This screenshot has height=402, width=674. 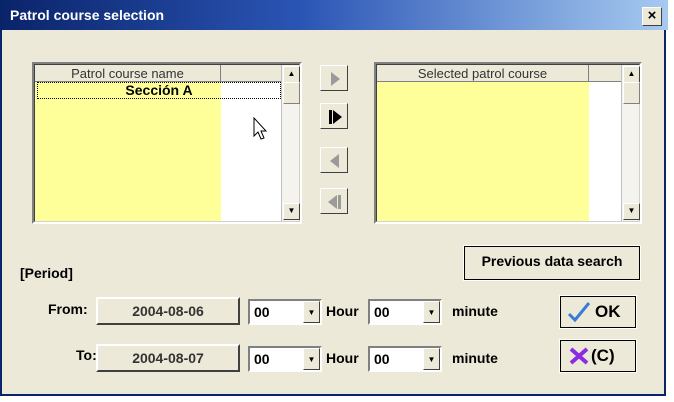 I want to click on to-label: To:, so click(x=86, y=355).